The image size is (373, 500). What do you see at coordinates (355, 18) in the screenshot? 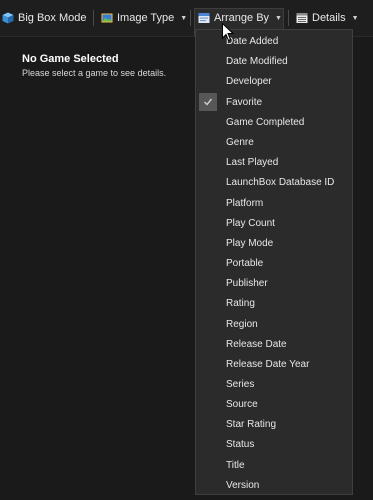
I see `details-caret-icon: ▼` at bounding box center [355, 18].